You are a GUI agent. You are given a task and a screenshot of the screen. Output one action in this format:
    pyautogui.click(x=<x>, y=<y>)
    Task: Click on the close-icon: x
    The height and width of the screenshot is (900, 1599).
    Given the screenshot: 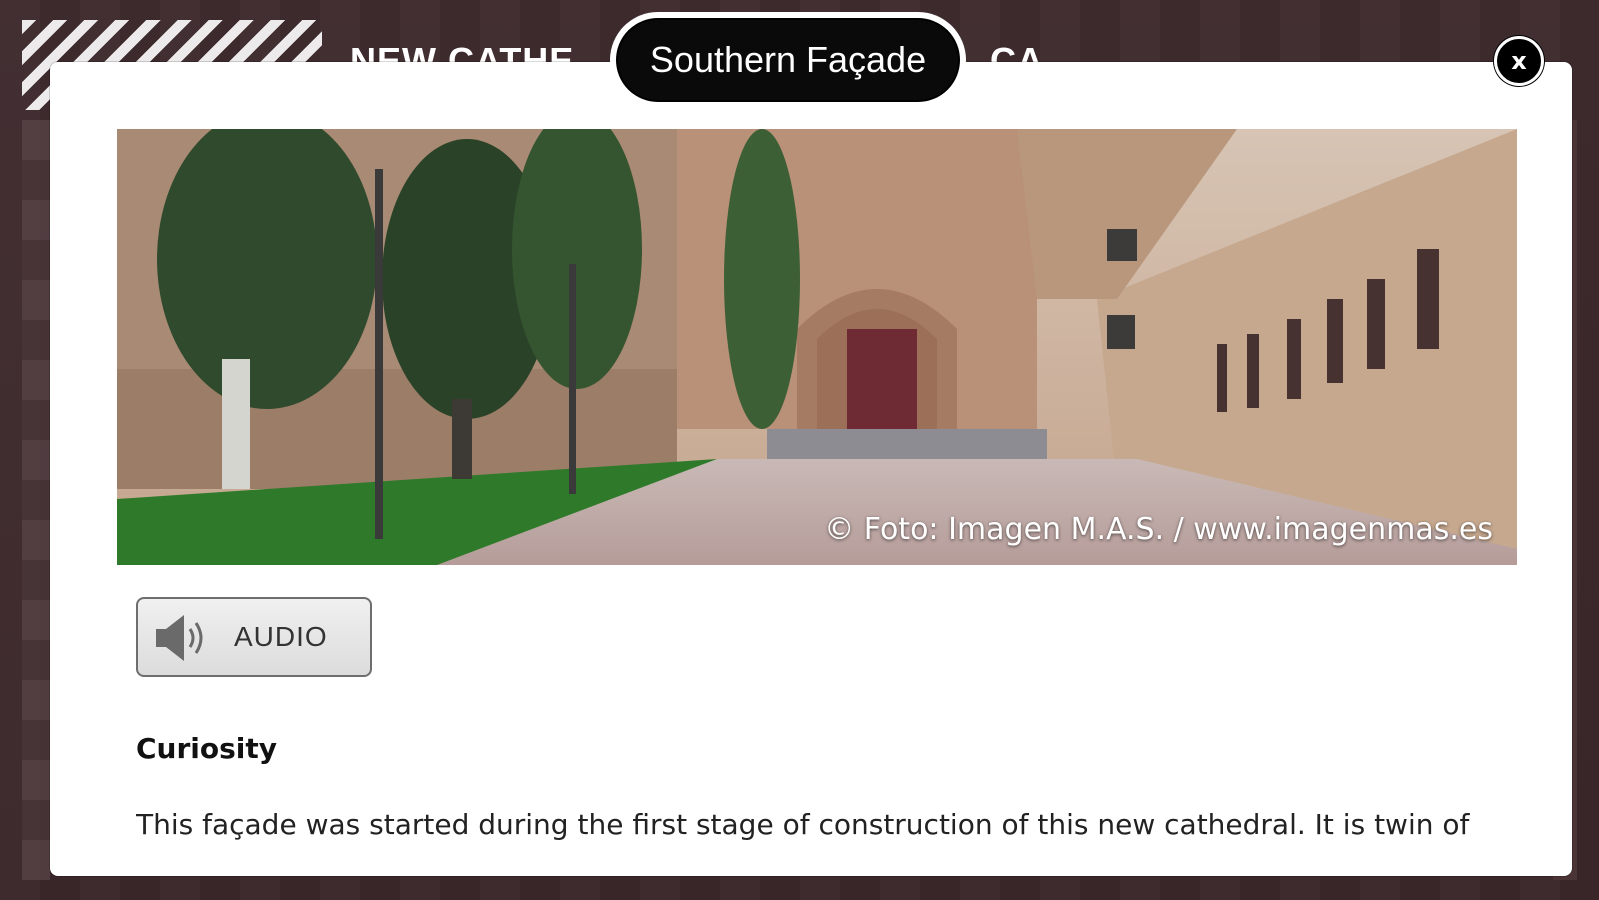 What is the action you would take?
    pyautogui.click(x=1519, y=61)
    